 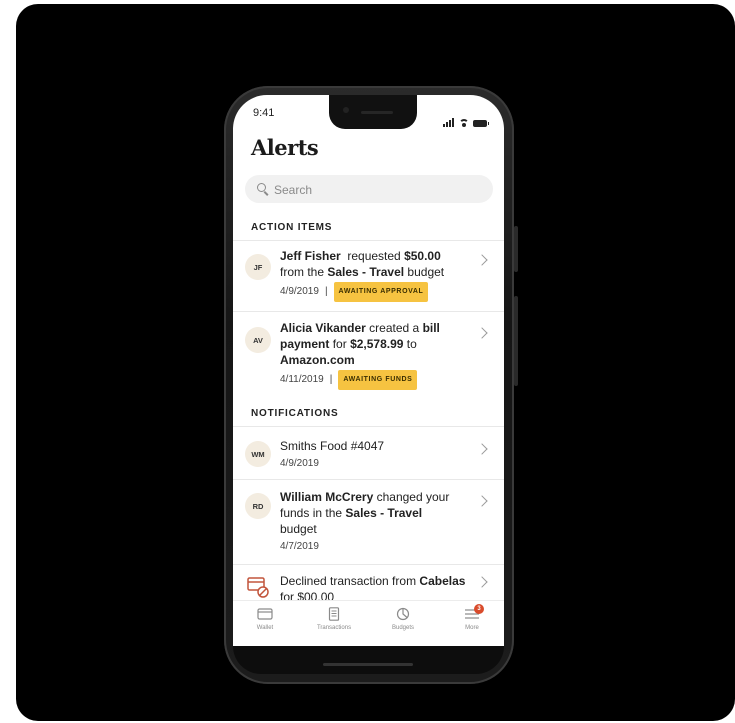 I want to click on phone-chin, so click(x=368, y=660).